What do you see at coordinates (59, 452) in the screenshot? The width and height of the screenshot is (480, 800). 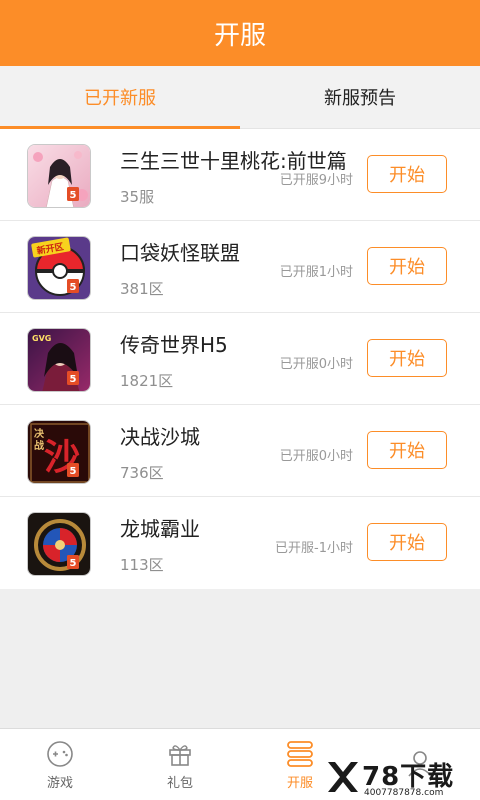 I see `sand-city-game-icon: 决 战 沙 5` at bounding box center [59, 452].